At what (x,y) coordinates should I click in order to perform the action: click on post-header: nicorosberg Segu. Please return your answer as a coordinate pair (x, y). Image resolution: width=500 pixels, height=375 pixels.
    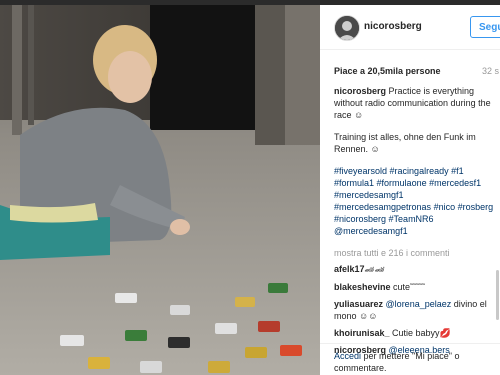
    Looking at the image, I should click on (410, 27).